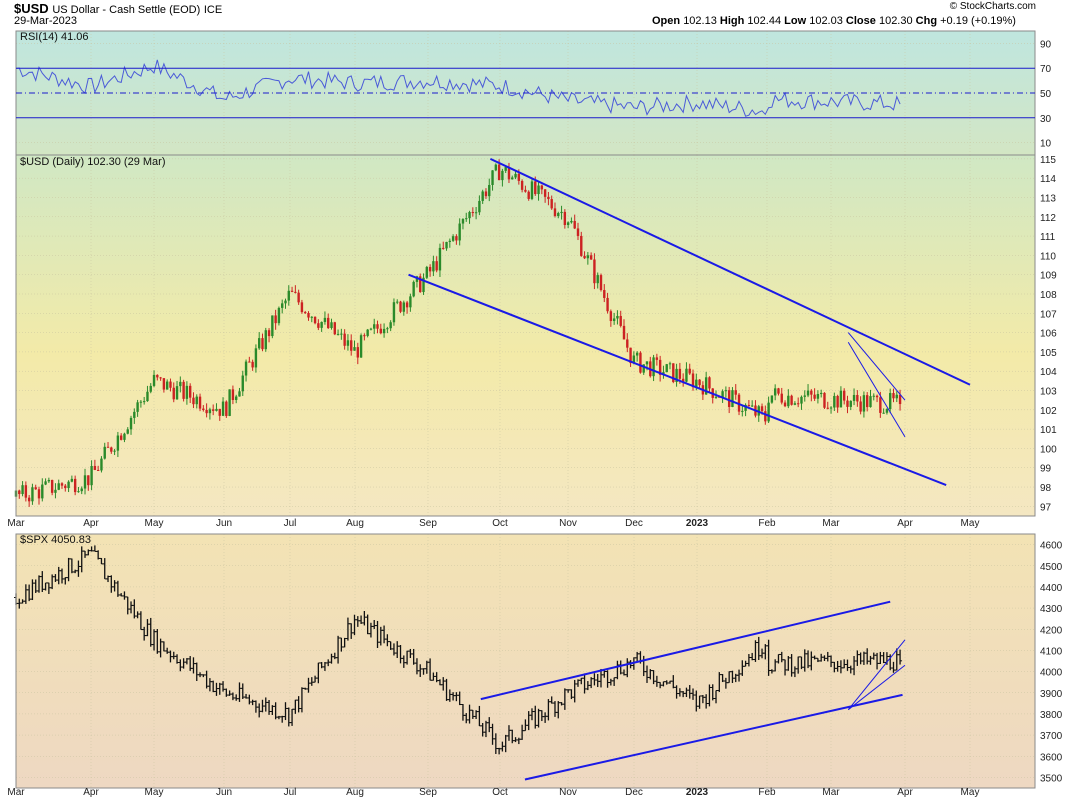 This screenshot has height=800, width=1080. Describe the element at coordinates (224, 792) in the screenshot. I see `spx-x-tick-label: Jun` at that location.